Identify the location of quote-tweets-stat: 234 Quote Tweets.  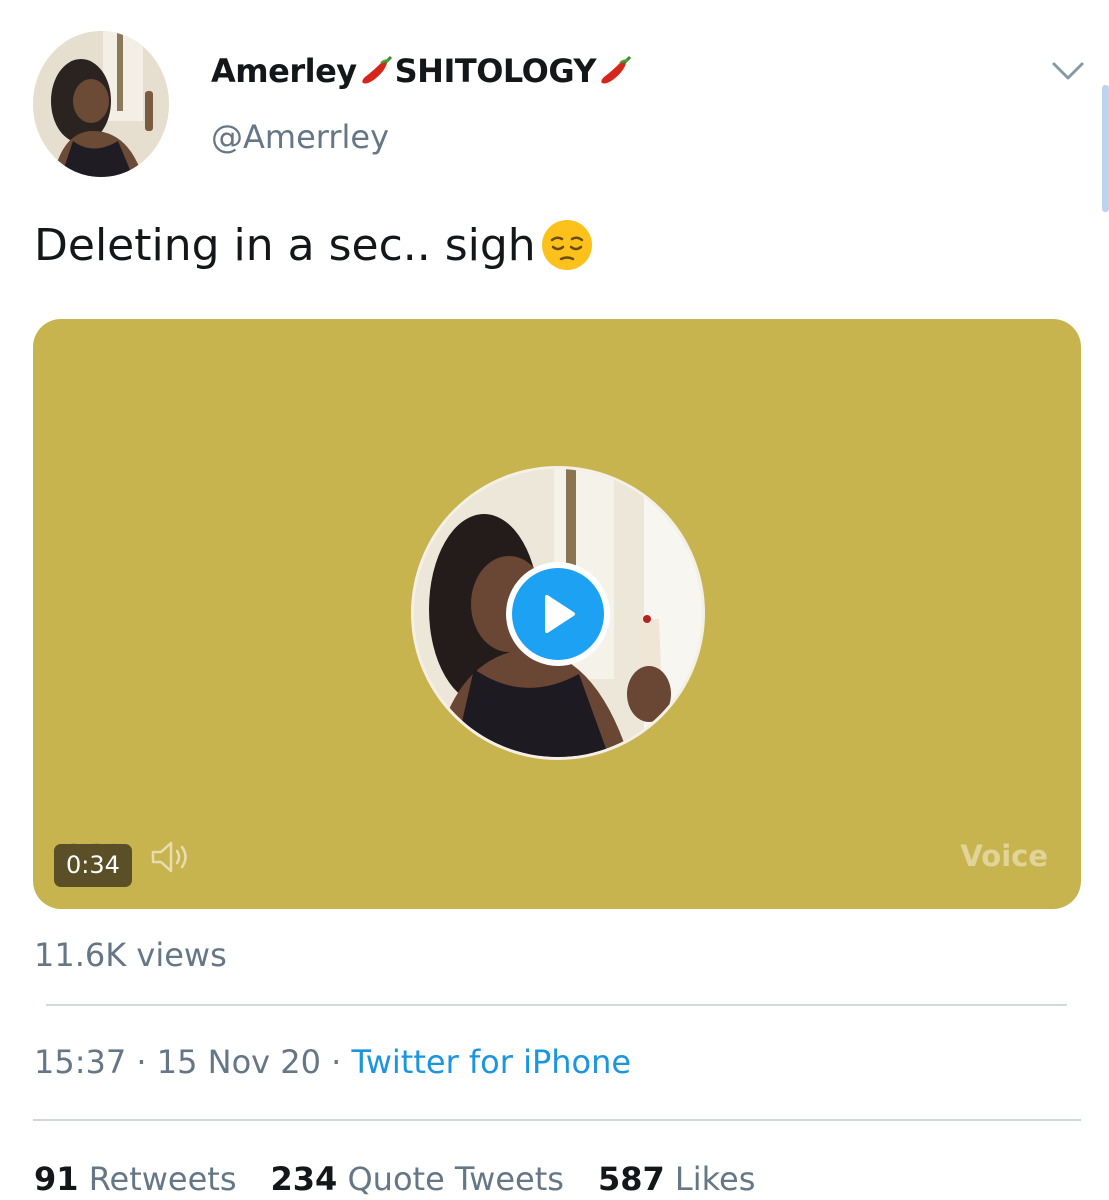
(417, 1179).